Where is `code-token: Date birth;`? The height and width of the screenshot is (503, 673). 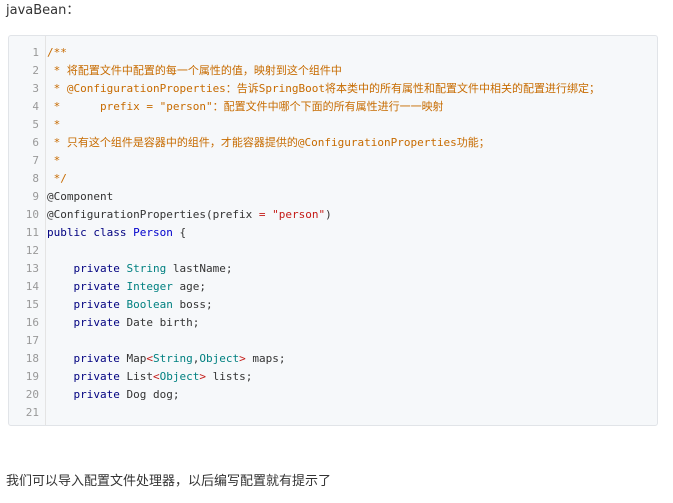 code-token: Date birth; is located at coordinates (159, 322).